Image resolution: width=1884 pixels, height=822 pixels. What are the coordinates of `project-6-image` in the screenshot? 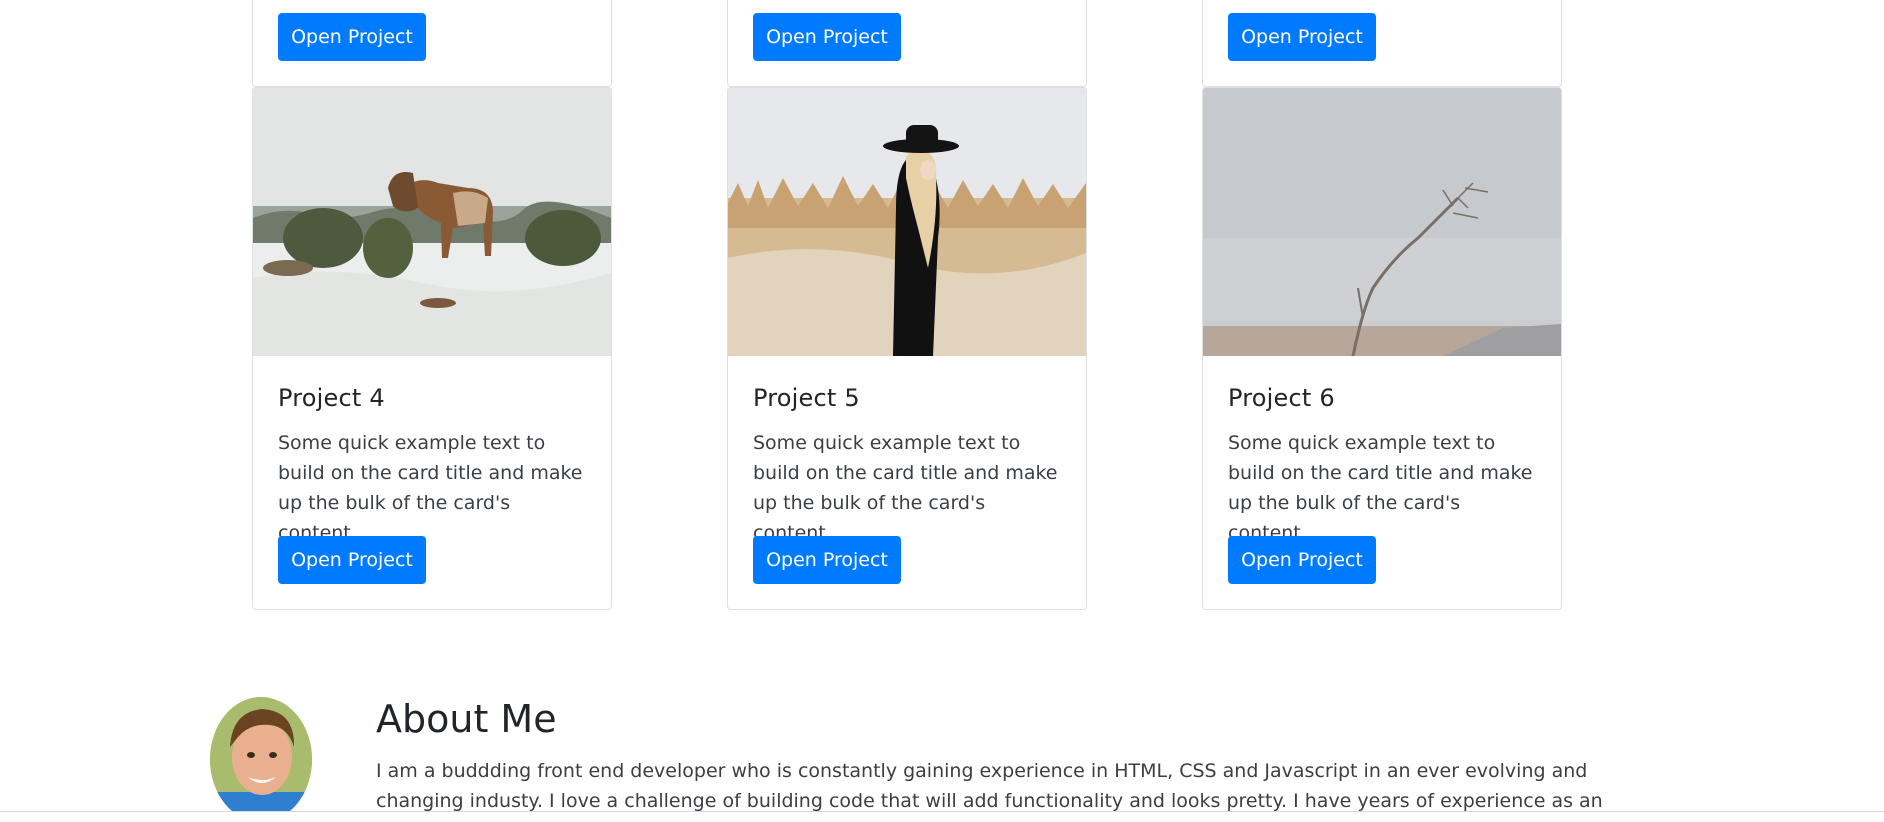 It's located at (1382, 222).